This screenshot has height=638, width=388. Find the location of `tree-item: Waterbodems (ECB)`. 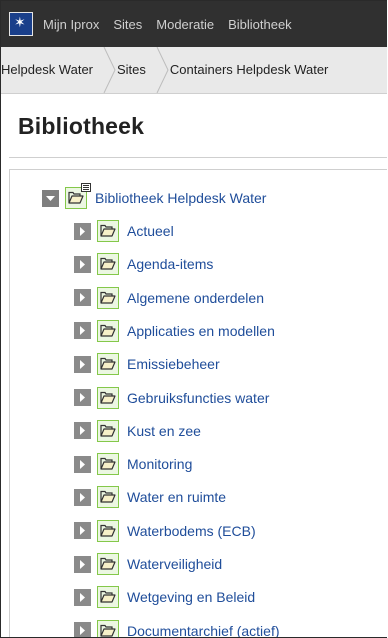

tree-item: Waterbodems (ECB) is located at coordinates (165, 531).